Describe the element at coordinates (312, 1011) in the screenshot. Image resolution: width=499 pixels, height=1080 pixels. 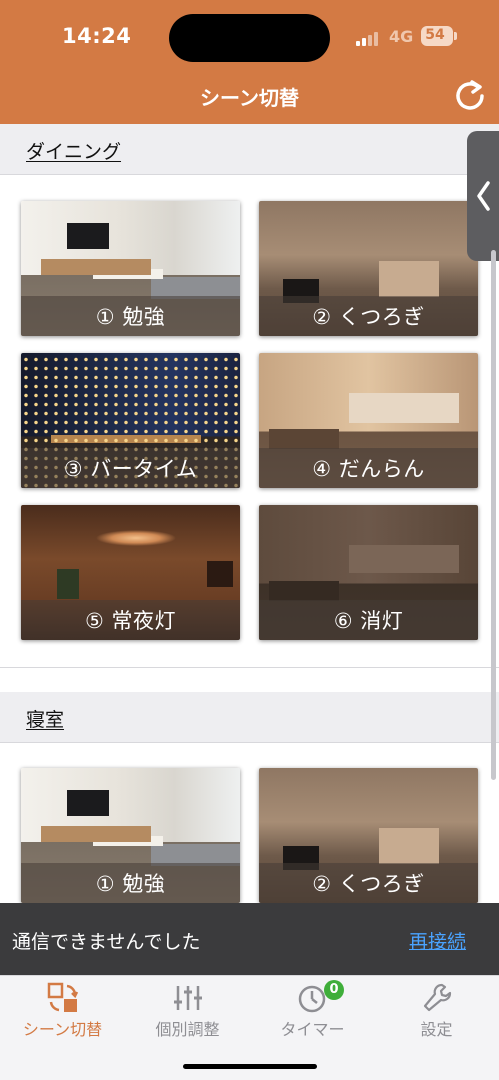
I see `tab-timer: 0 タイマー` at that location.